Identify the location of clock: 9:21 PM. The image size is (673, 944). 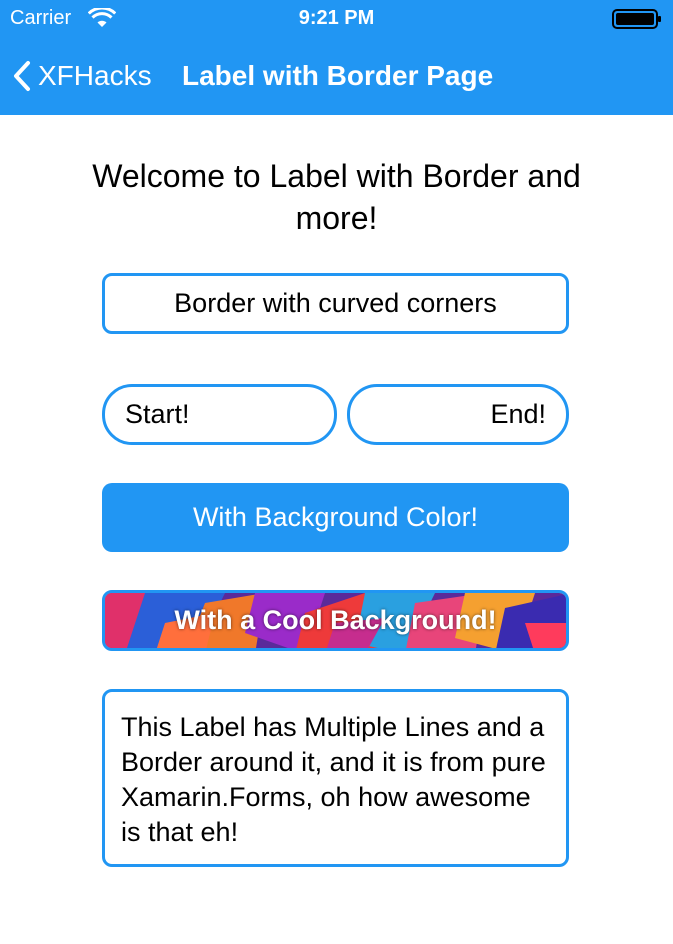
(336, 18).